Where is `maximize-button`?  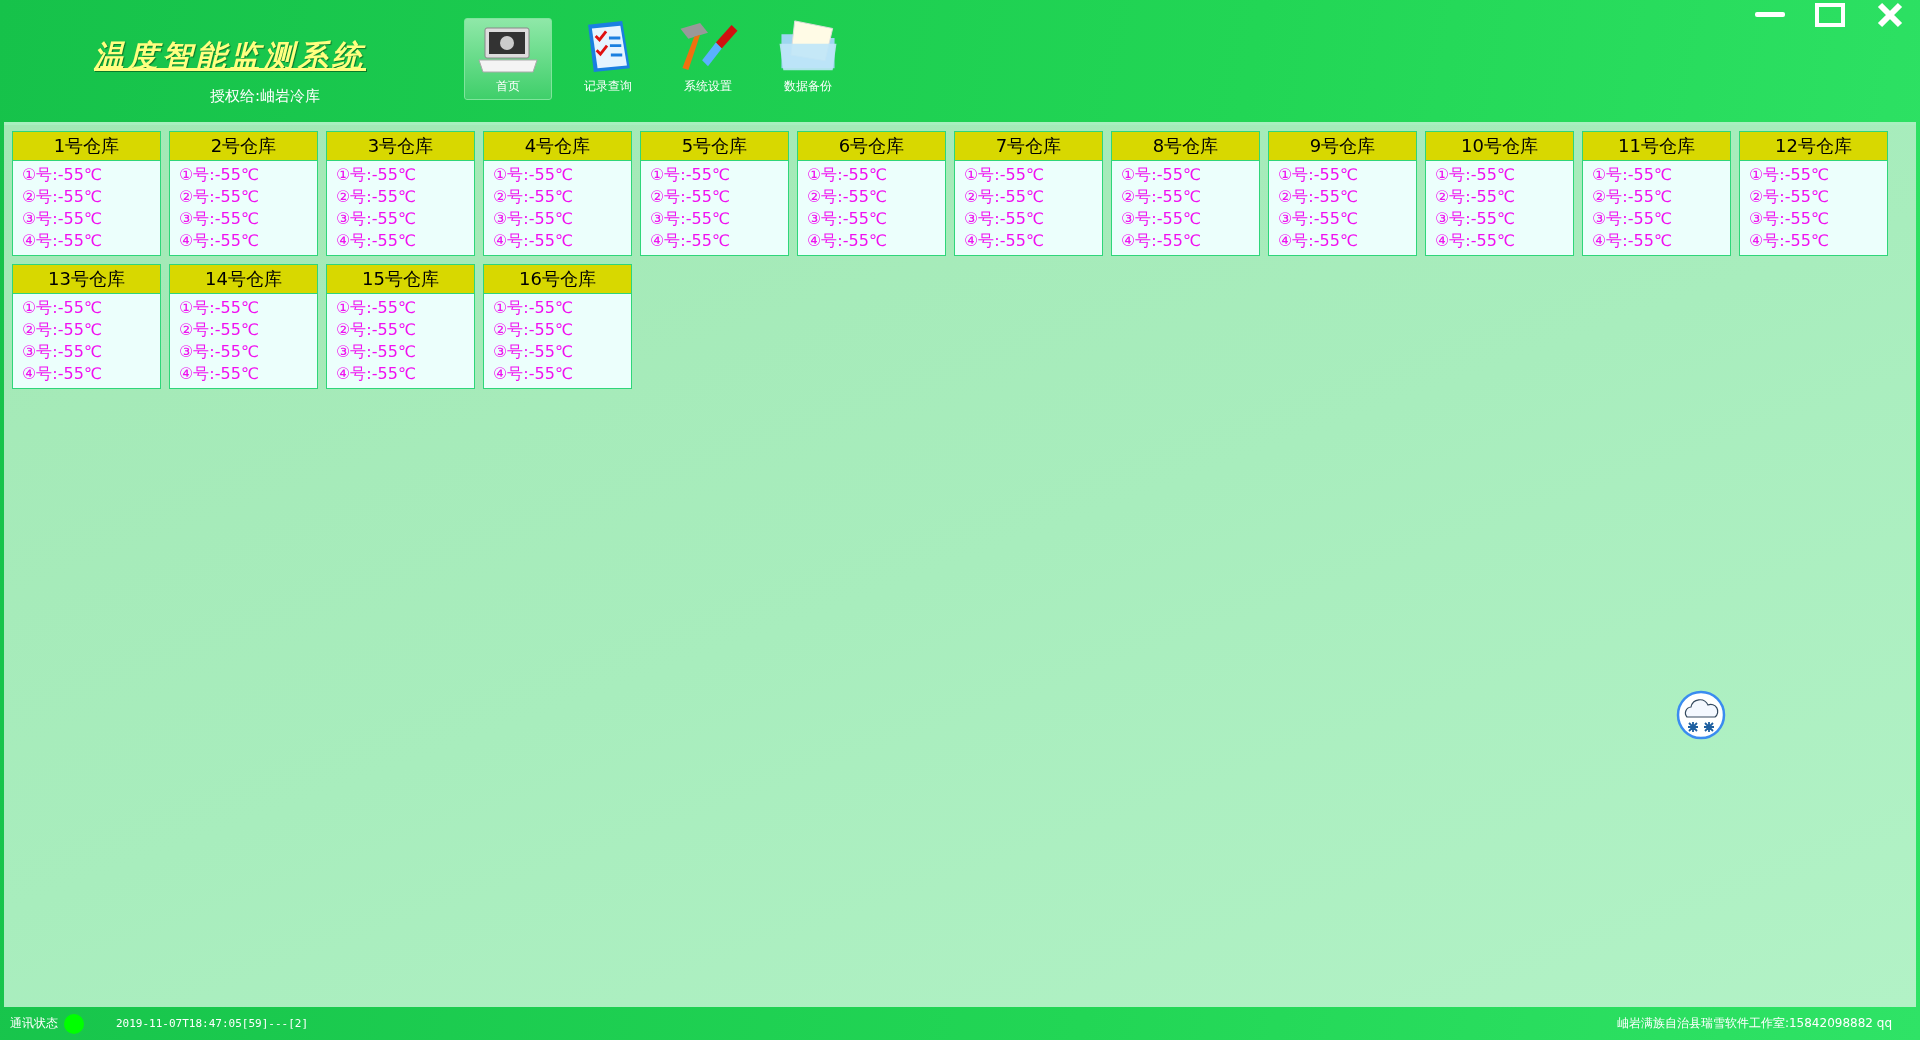
maximize-button is located at coordinates (1830, 15).